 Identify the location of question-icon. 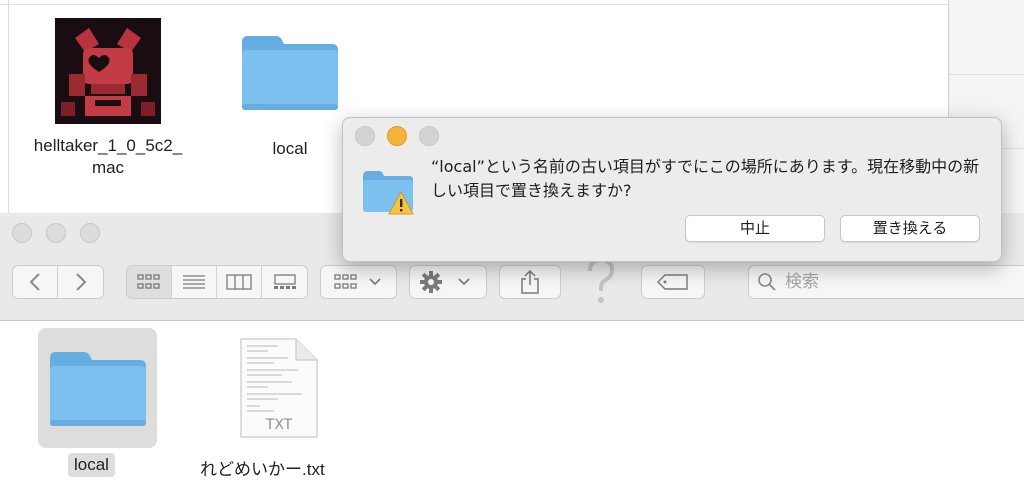
(601, 280).